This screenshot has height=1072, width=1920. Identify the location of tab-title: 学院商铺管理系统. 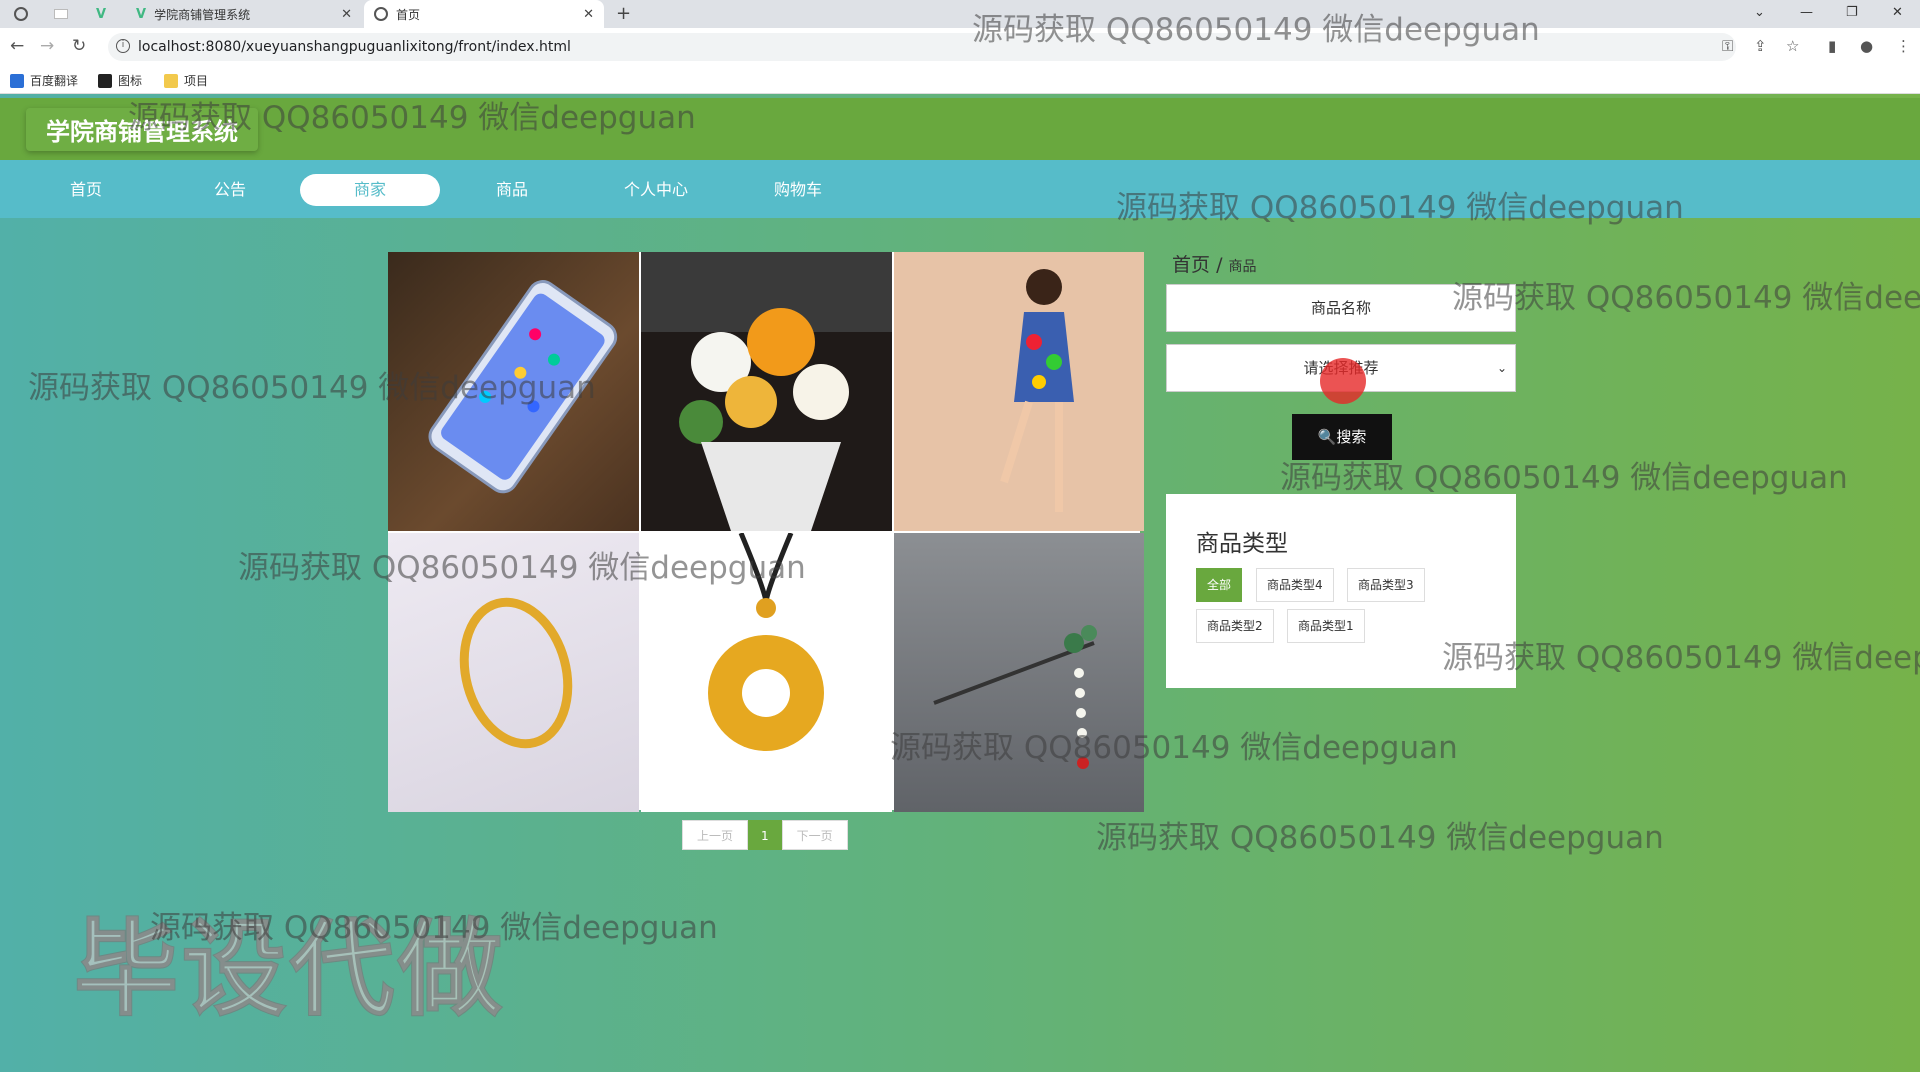
(202, 14).